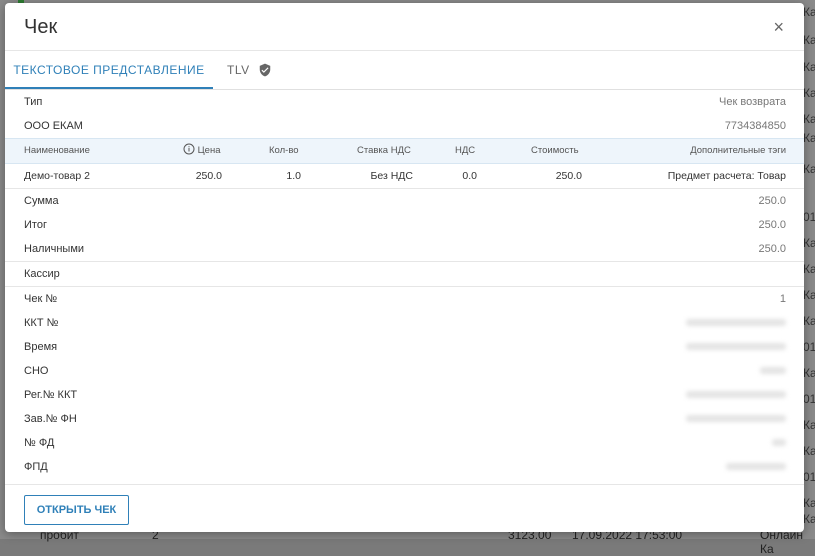 The height and width of the screenshot is (556, 815). Describe the element at coordinates (404, 126) in the screenshot. I see `info-row-org: ООО ЕКАМ 7734384850` at that location.